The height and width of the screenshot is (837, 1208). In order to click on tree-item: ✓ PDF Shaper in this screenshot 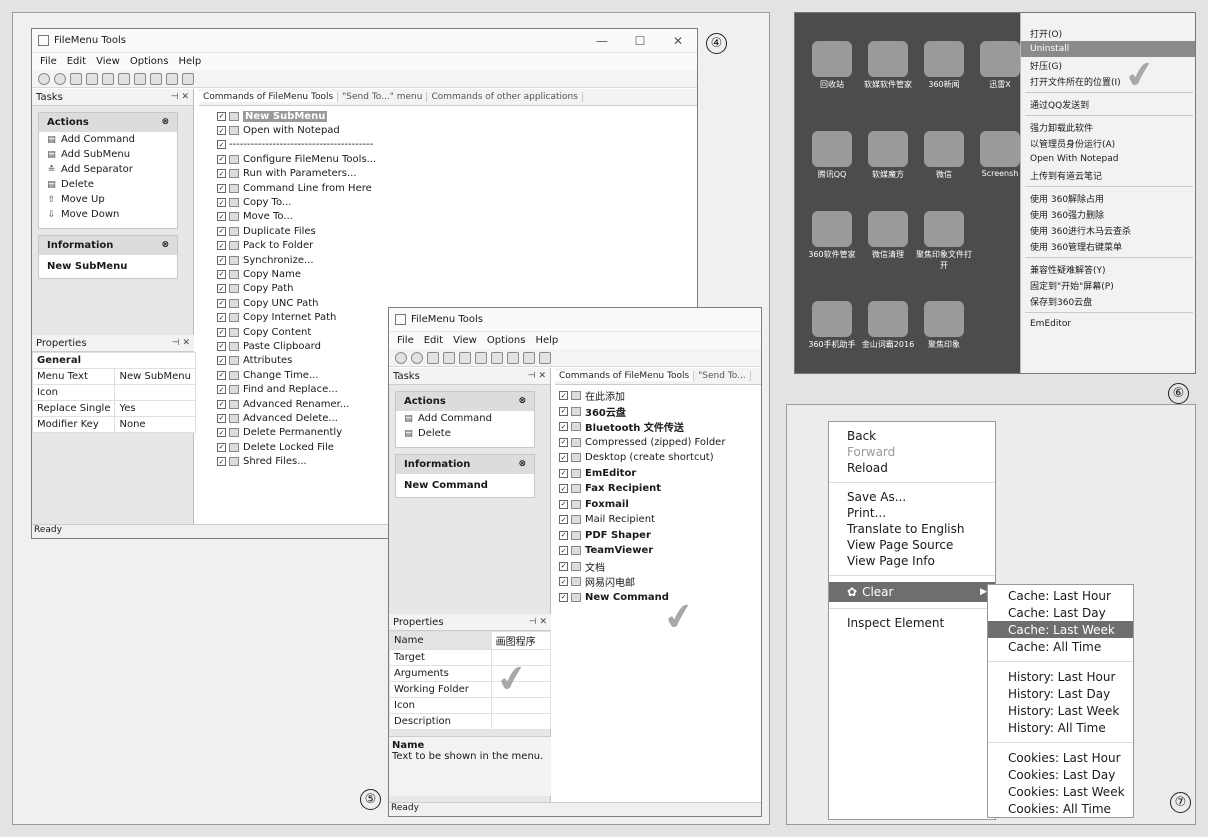, I will do `click(660, 536)`.